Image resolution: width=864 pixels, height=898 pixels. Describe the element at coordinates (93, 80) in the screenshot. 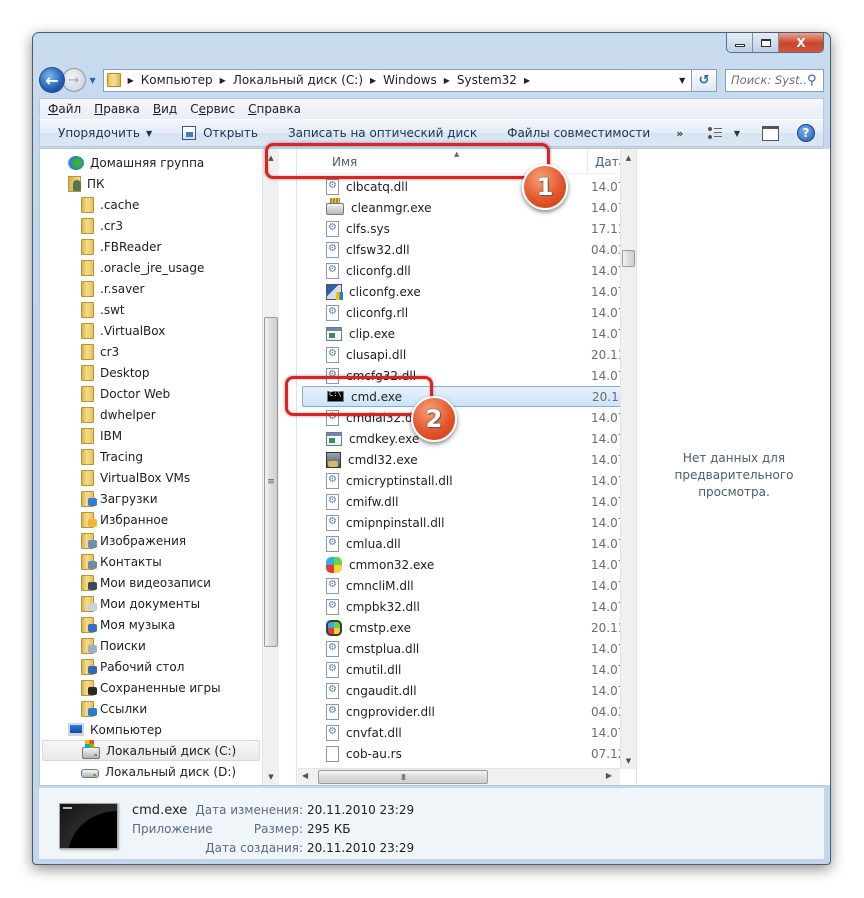

I see `recent-pages-dropdown: ▼` at that location.